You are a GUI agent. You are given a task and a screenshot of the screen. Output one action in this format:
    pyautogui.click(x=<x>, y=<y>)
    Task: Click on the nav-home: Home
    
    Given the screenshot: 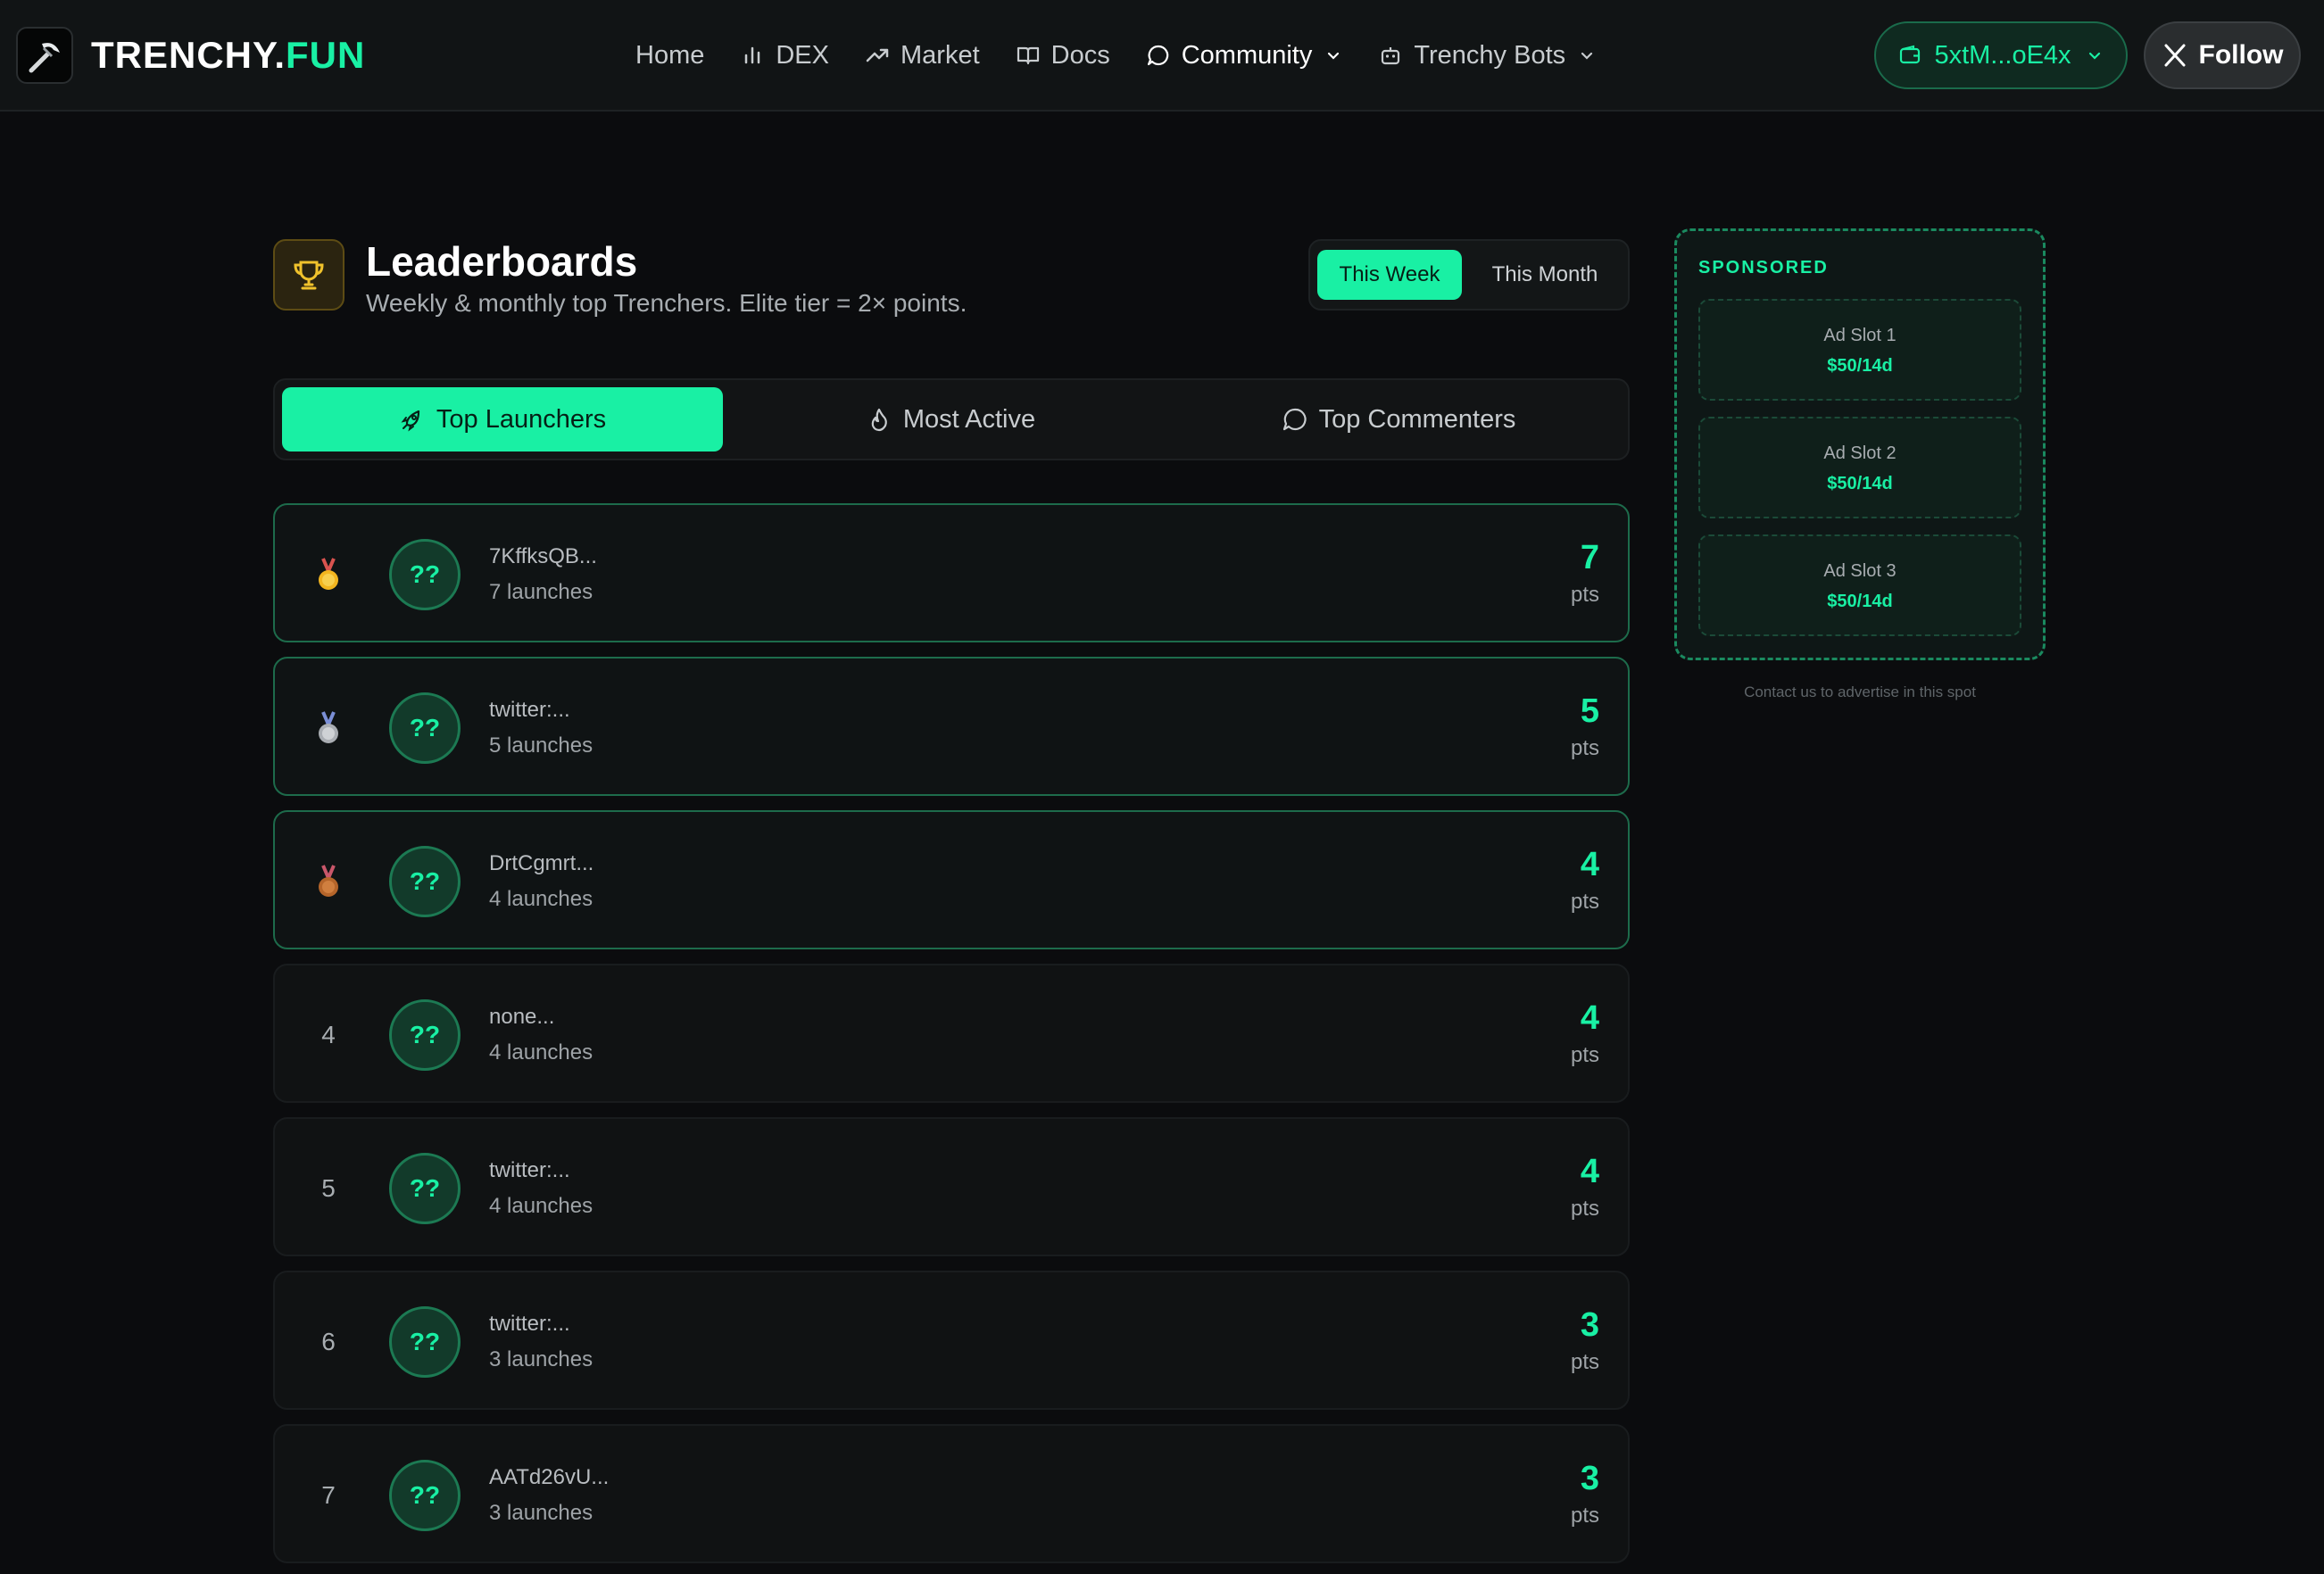 What is the action you would take?
    pyautogui.click(x=669, y=55)
    